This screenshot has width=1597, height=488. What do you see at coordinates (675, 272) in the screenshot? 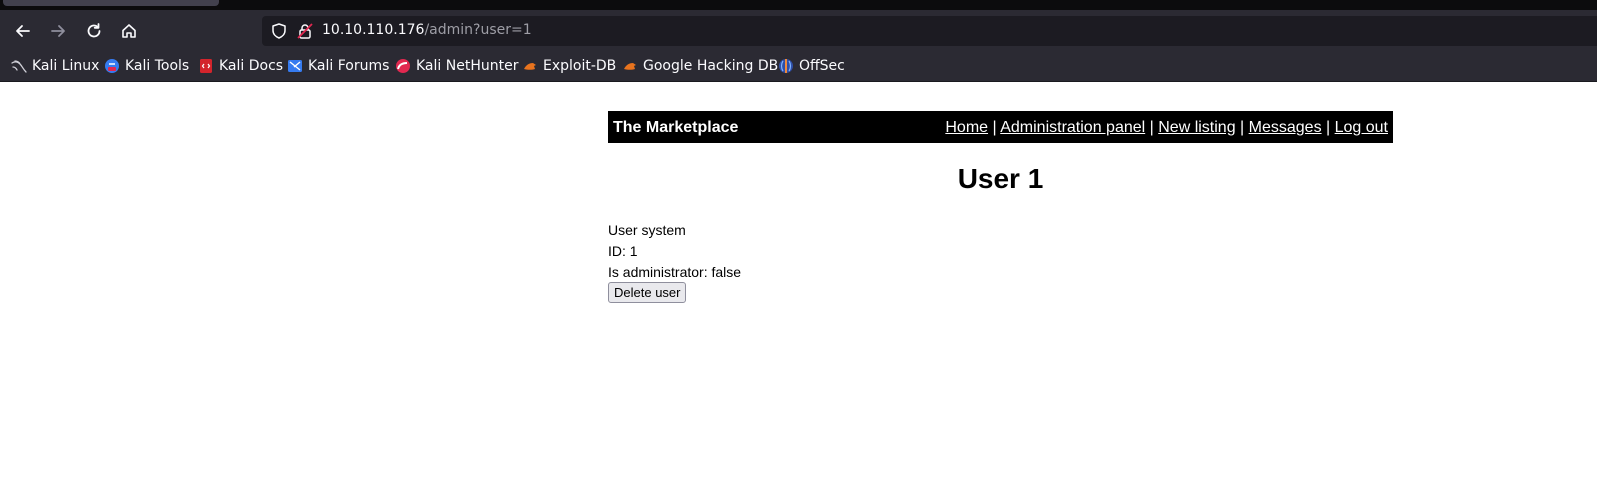
I see `user-admin-status-line: Is administrator: false` at bounding box center [675, 272].